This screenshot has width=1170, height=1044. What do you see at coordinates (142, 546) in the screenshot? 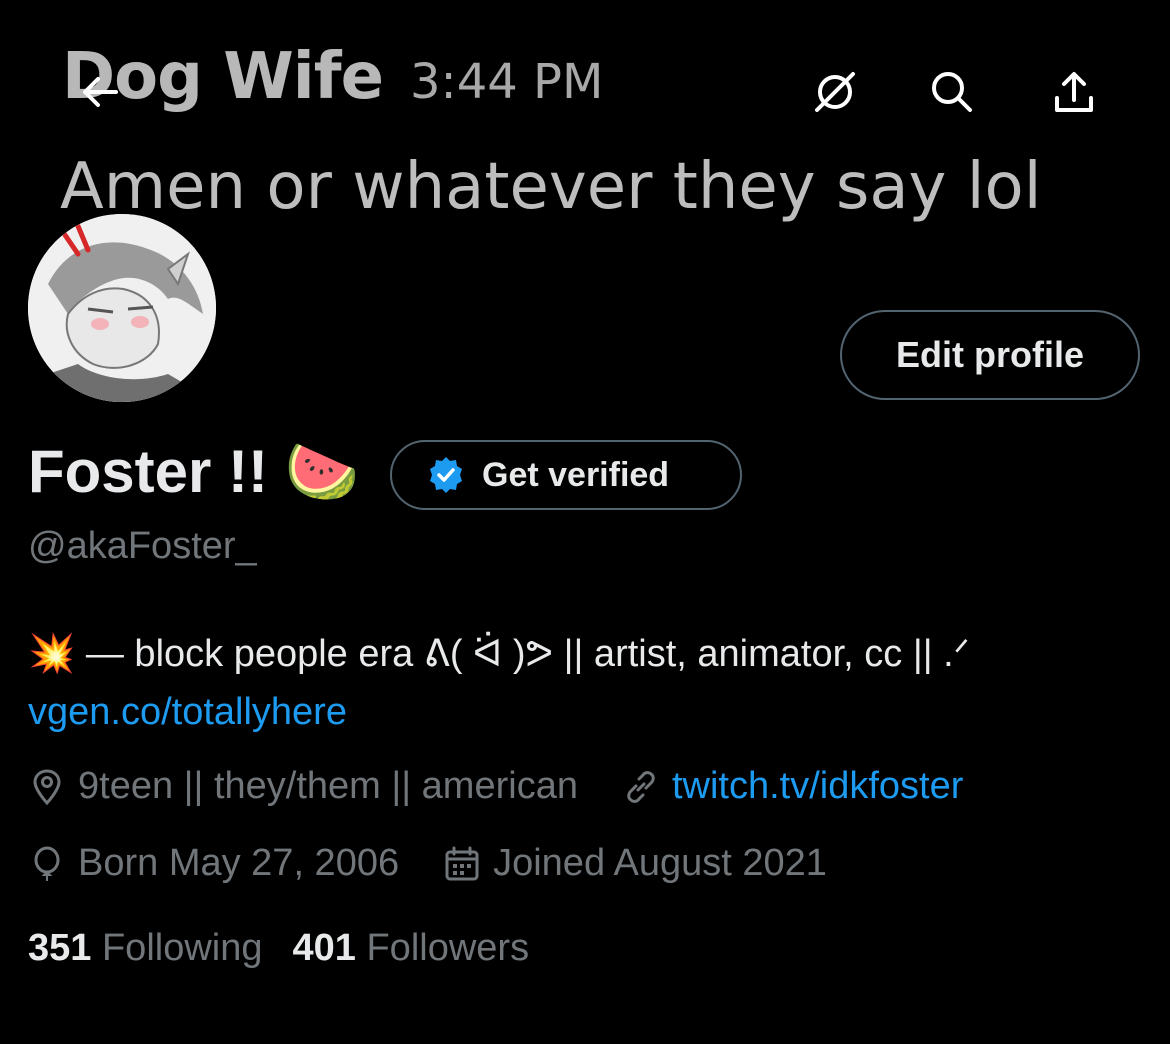
I see `user-handle: @akaFoster_` at bounding box center [142, 546].